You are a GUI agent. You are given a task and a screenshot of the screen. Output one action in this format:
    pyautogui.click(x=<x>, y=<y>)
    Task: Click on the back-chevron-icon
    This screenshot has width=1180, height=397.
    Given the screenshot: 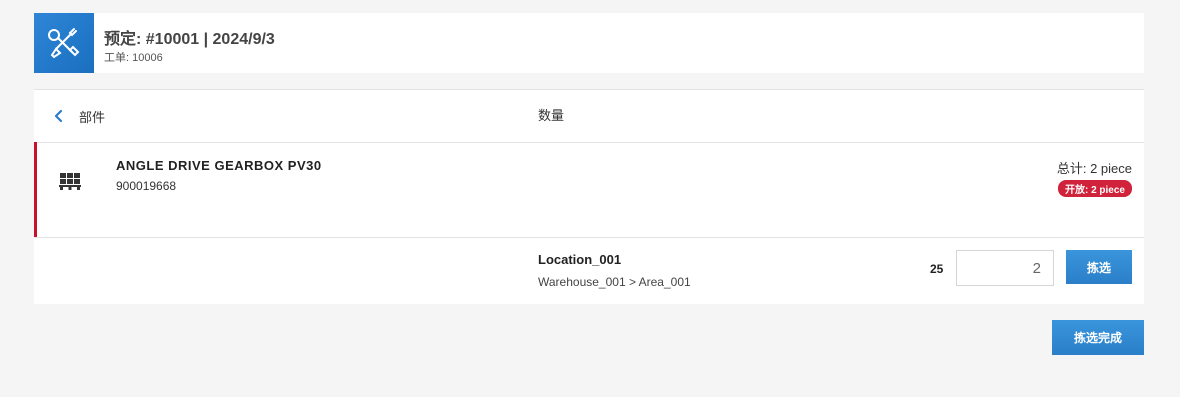 What is the action you would take?
    pyautogui.click(x=58, y=116)
    